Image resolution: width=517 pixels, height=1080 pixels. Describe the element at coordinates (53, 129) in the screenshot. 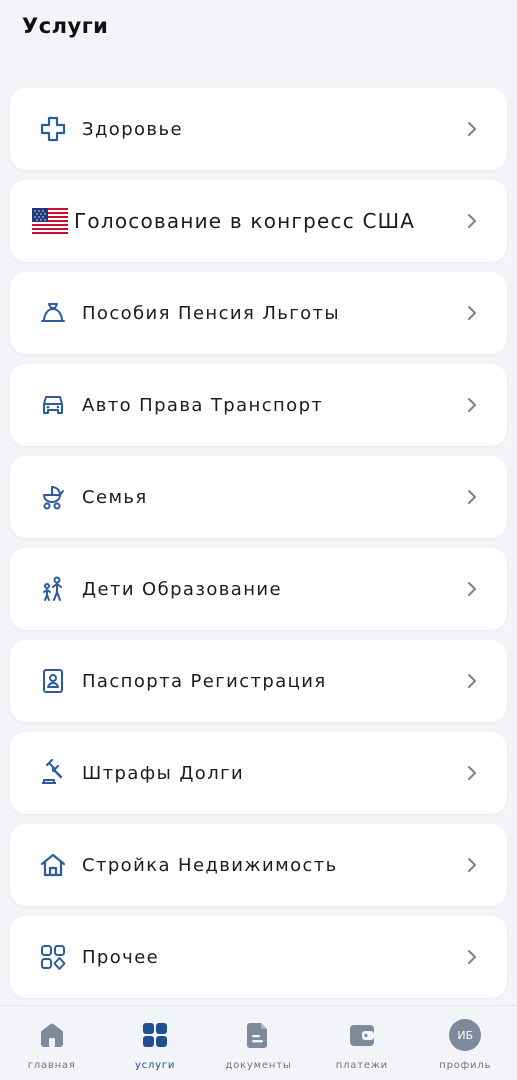

I see `medical-cross-icon` at that location.